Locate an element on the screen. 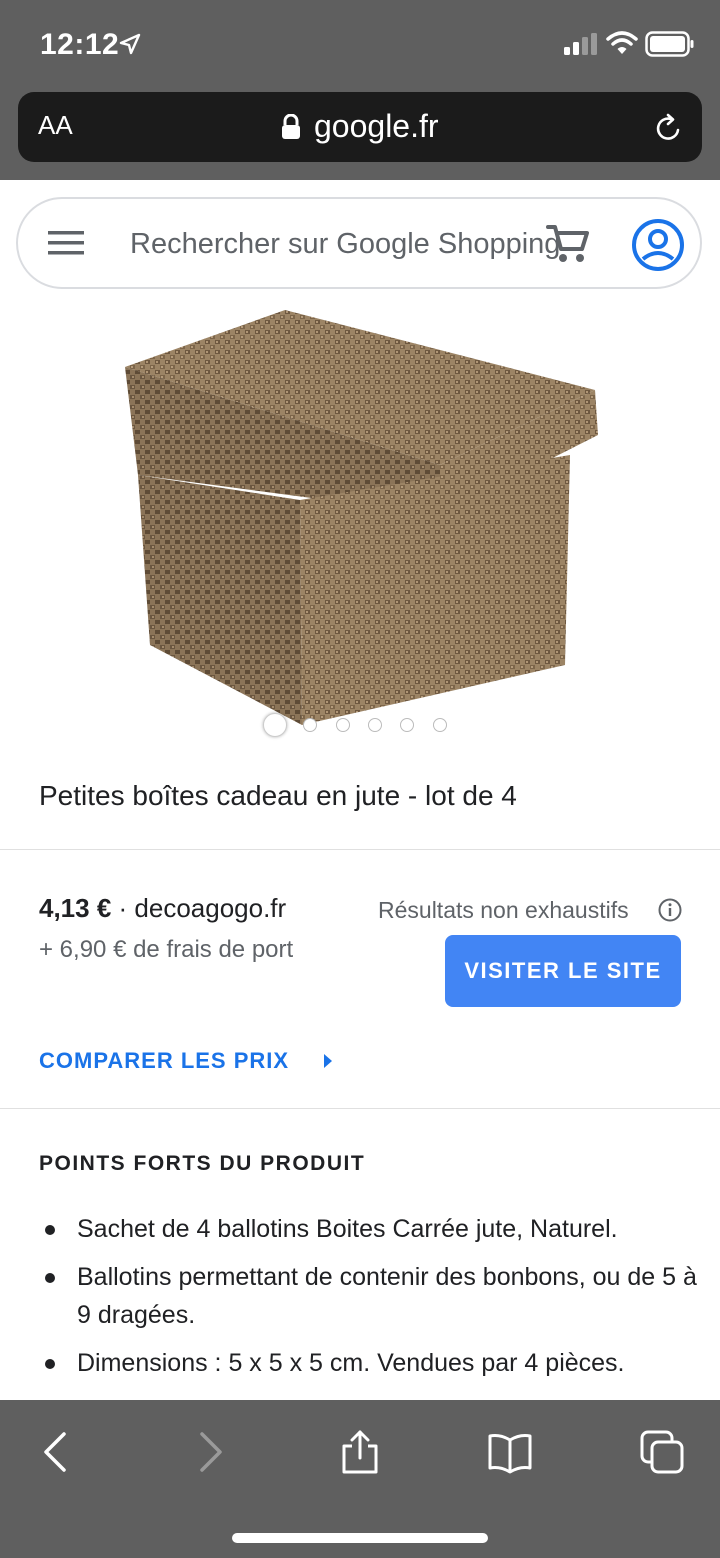 The height and width of the screenshot is (1558, 720). location-arrow-icon is located at coordinates (130, 44).